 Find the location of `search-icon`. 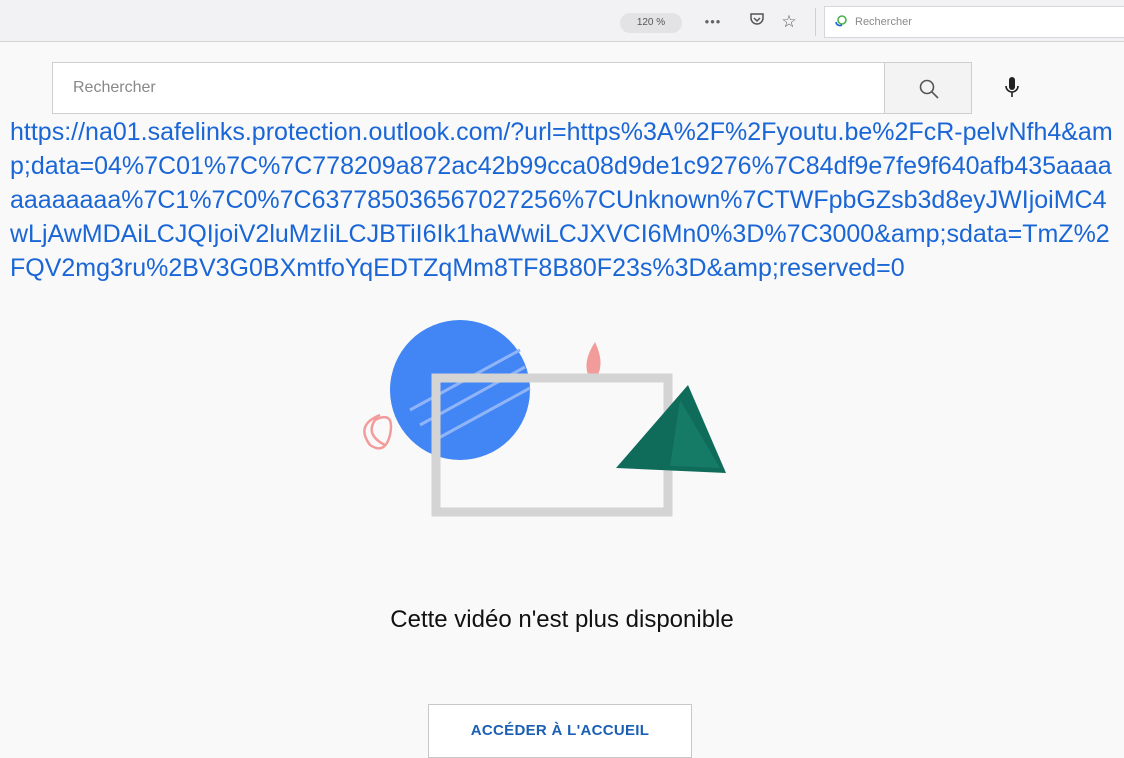

search-icon is located at coordinates (929, 89).